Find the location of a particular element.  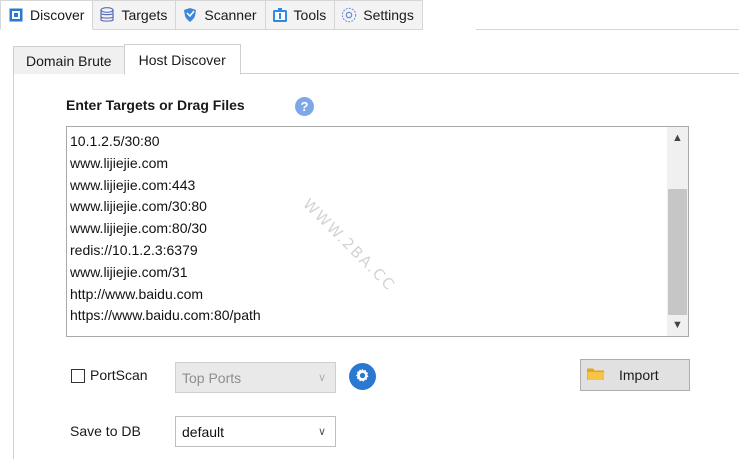

sub-tab-bar: Domain Brute Host Discover is located at coordinates (127, 59).